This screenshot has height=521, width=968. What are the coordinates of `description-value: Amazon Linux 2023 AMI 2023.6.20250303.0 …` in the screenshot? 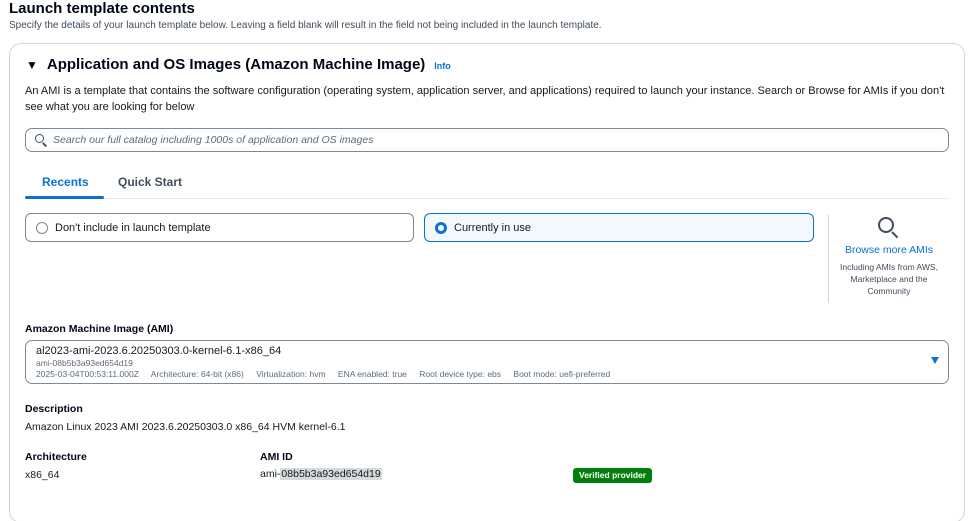 It's located at (185, 427).